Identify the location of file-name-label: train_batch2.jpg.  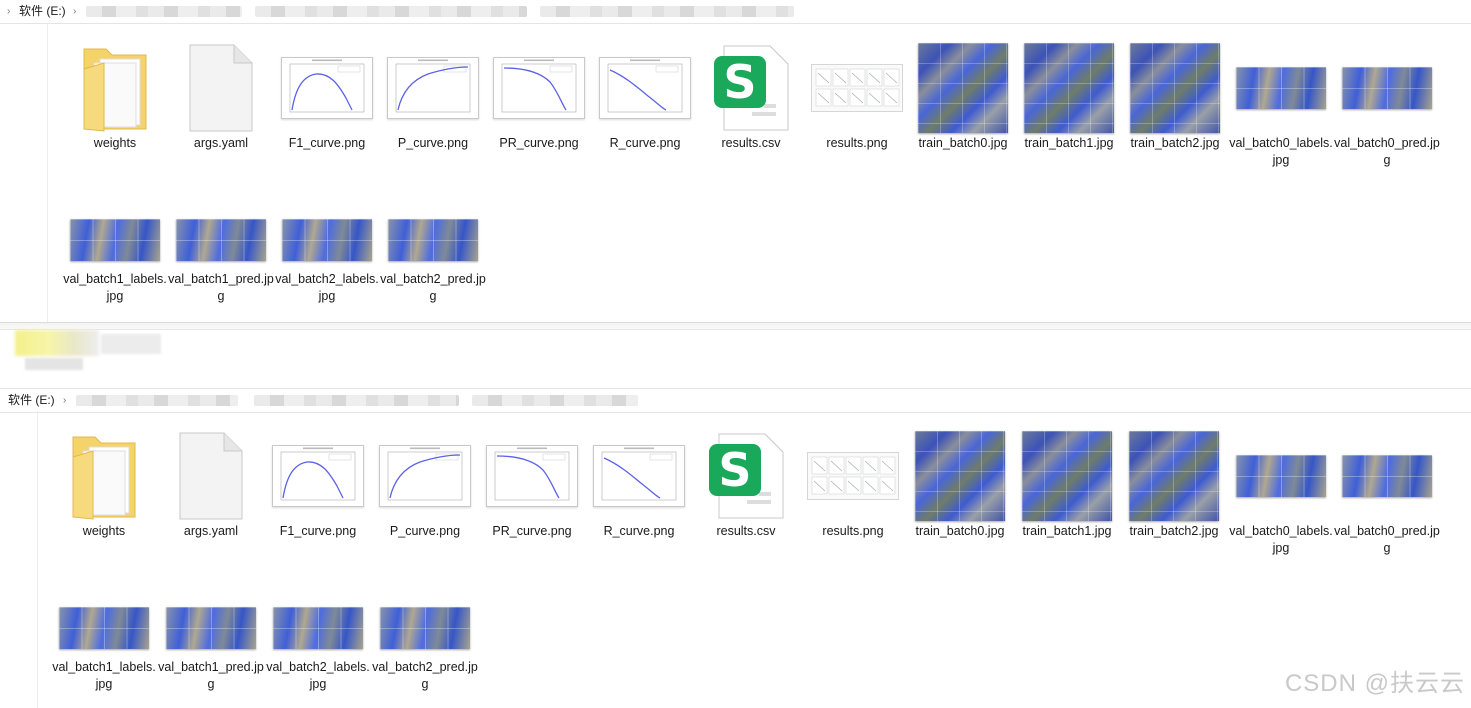
(1175, 143).